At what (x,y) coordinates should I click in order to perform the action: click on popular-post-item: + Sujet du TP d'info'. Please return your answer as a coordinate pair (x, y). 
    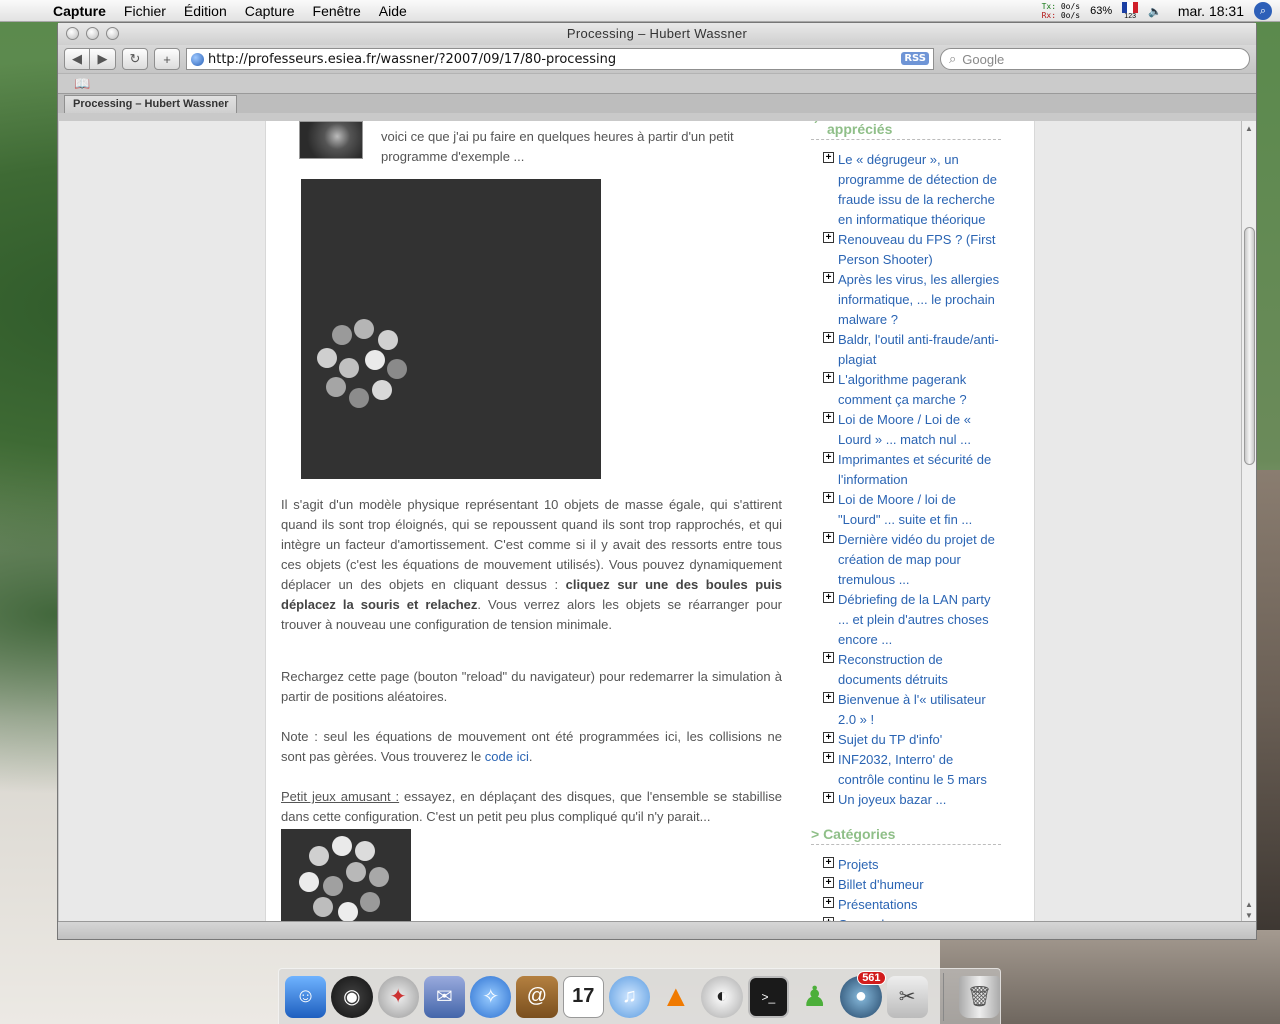
    Looking at the image, I should click on (906, 740).